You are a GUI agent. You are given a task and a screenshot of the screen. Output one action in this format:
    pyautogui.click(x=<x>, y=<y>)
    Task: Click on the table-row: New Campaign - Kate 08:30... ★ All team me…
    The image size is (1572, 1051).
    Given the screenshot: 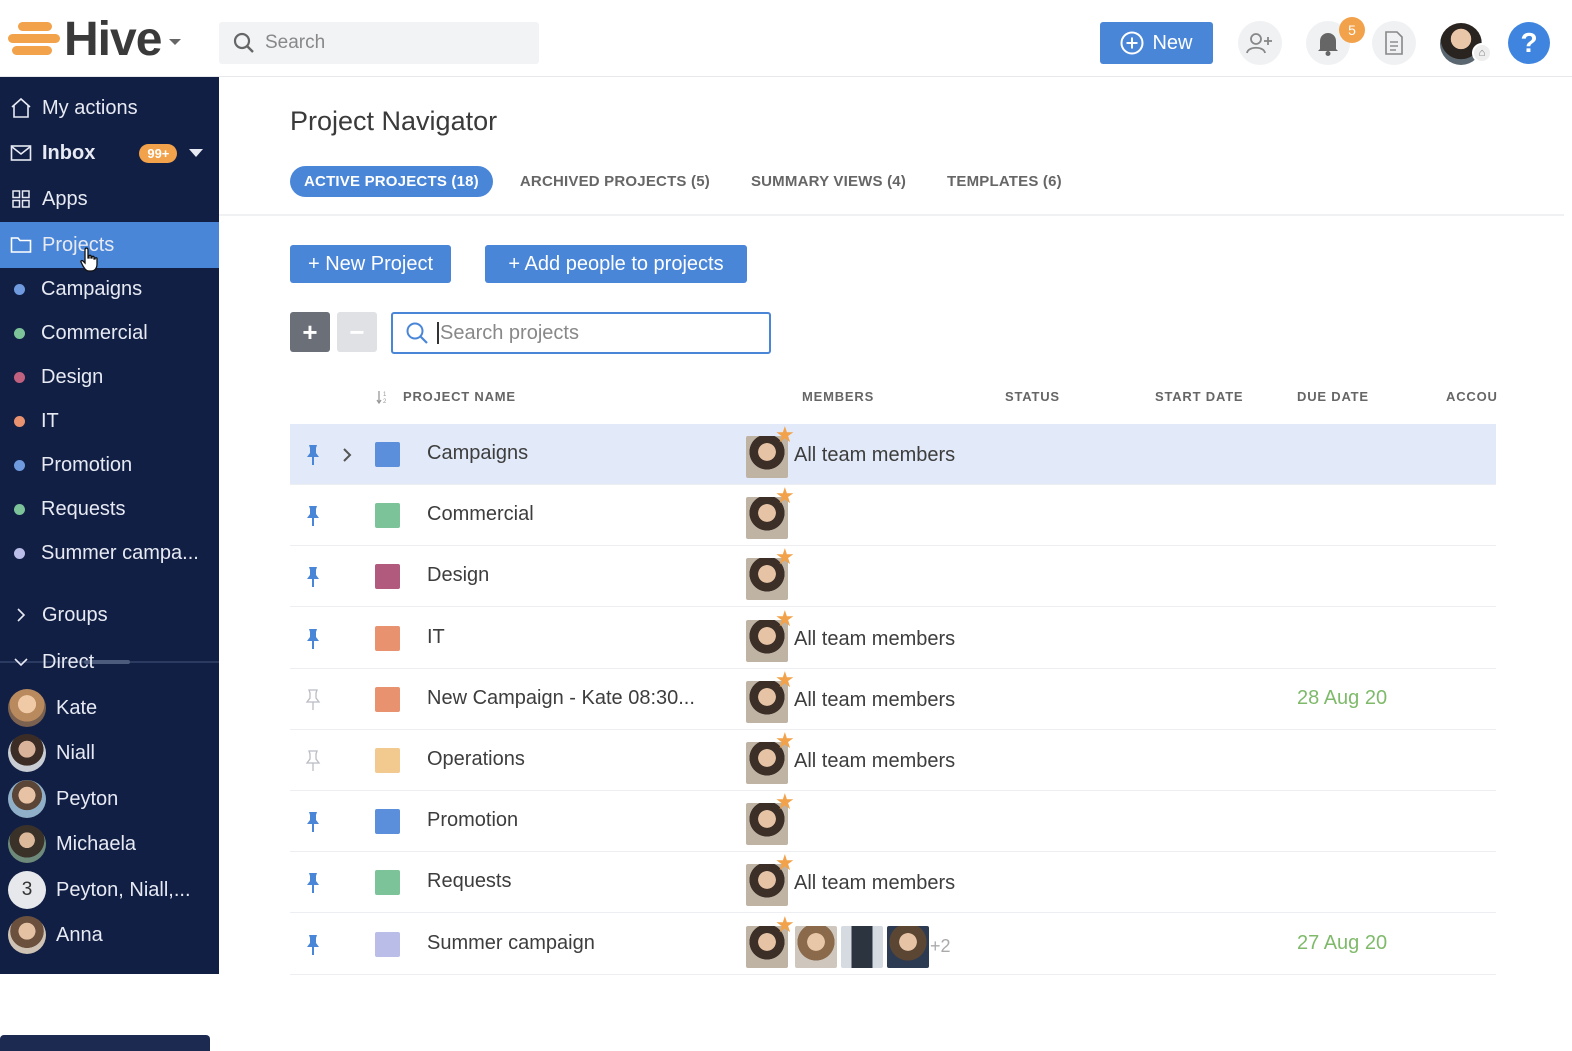 What is the action you would take?
    pyautogui.click(x=893, y=699)
    